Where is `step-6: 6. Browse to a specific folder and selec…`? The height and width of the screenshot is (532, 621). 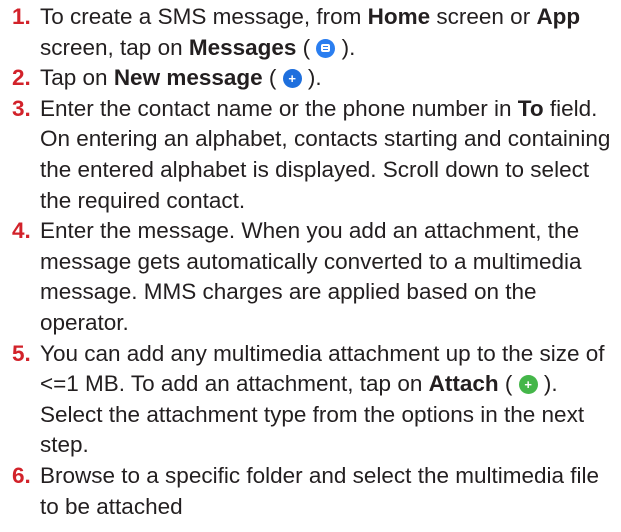
step-6: 6. Browse to a specific folder and selec… is located at coordinates (316, 491).